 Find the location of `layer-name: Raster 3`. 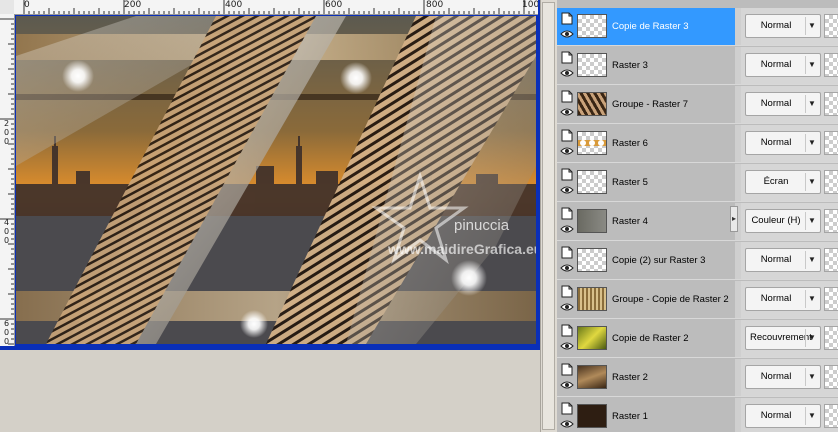

layer-name: Raster 3 is located at coordinates (630, 65).